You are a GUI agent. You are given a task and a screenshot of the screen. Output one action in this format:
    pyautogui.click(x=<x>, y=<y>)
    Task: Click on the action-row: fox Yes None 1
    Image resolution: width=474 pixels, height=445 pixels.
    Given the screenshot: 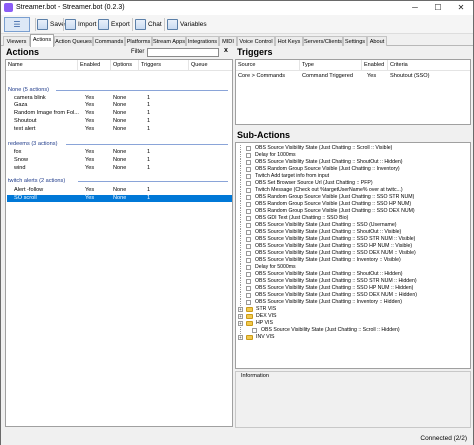 What is the action you would take?
    pyautogui.click(x=119, y=152)
    